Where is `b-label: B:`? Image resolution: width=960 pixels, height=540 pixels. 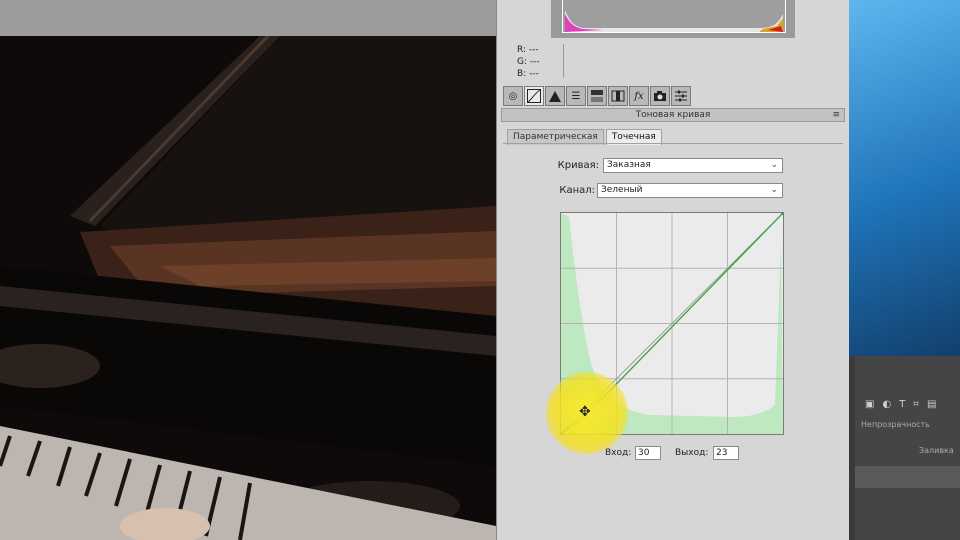
b-label: B: is located at coordinates (522, 74).